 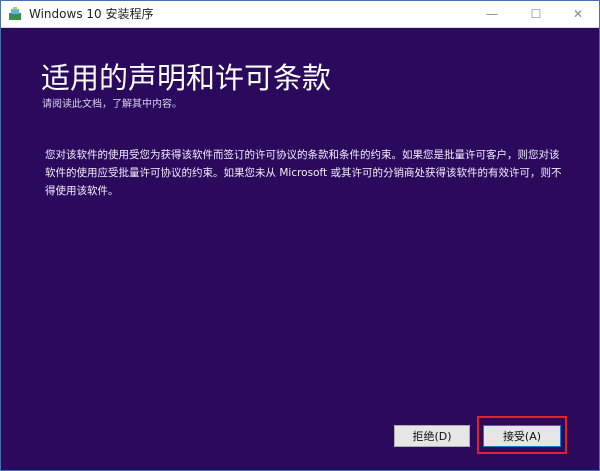 What do you see at coordinates (536, 14) in the screenshot?
I see `maximize-button: ☐` at bounding box center [536, 14].